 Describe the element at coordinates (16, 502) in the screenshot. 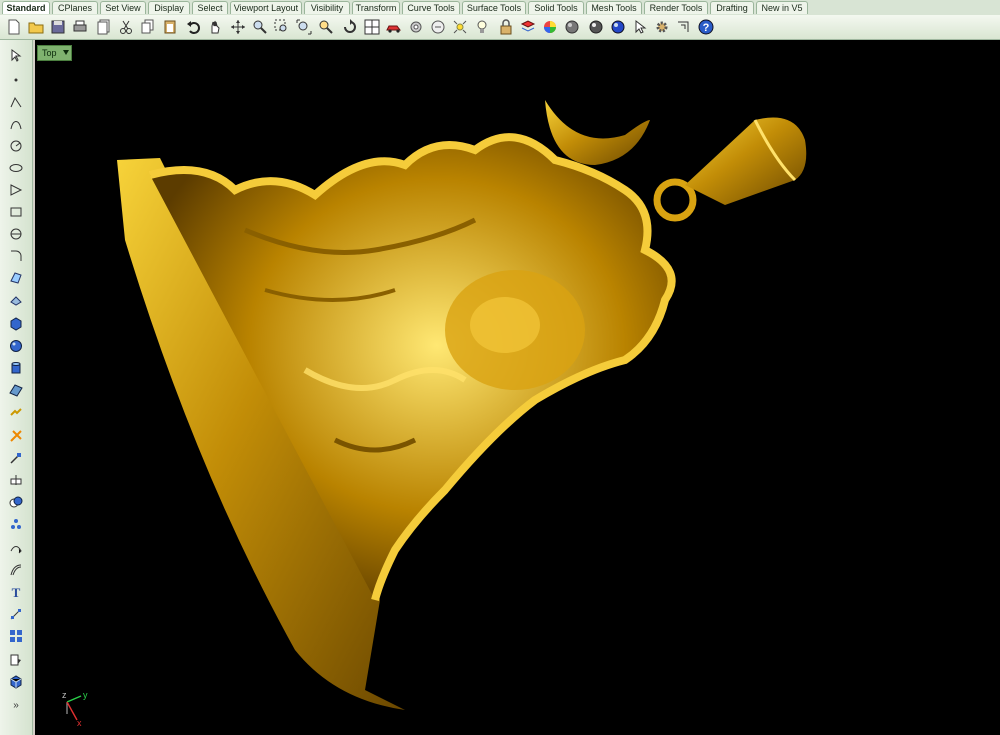

I see `boolean-icon` at that location.